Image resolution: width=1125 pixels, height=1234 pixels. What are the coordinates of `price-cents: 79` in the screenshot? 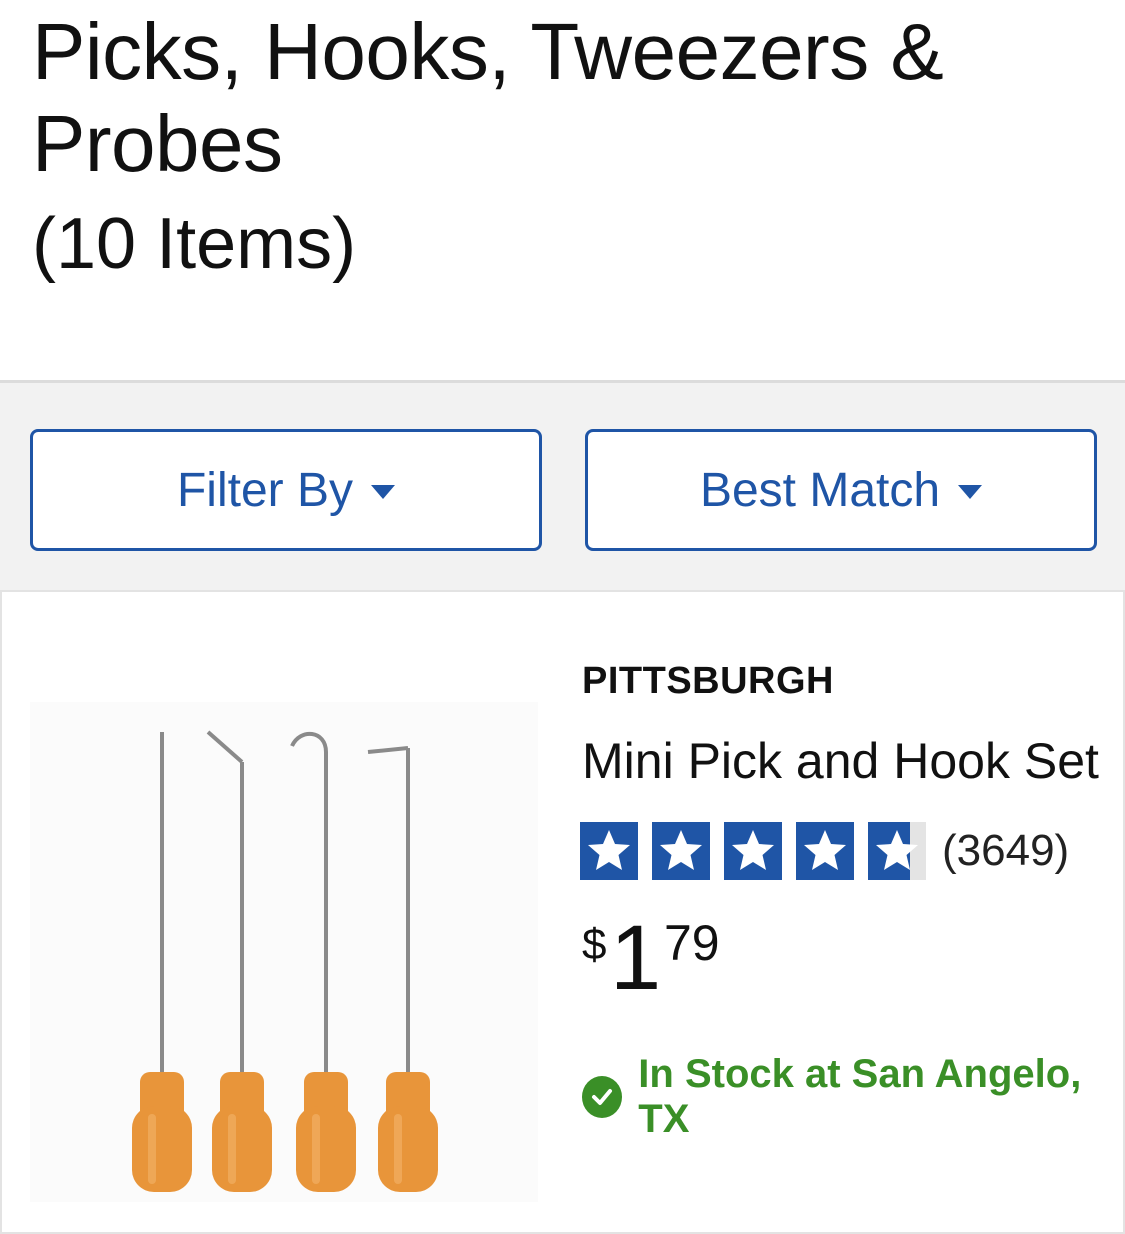 It's located at (692, 943).